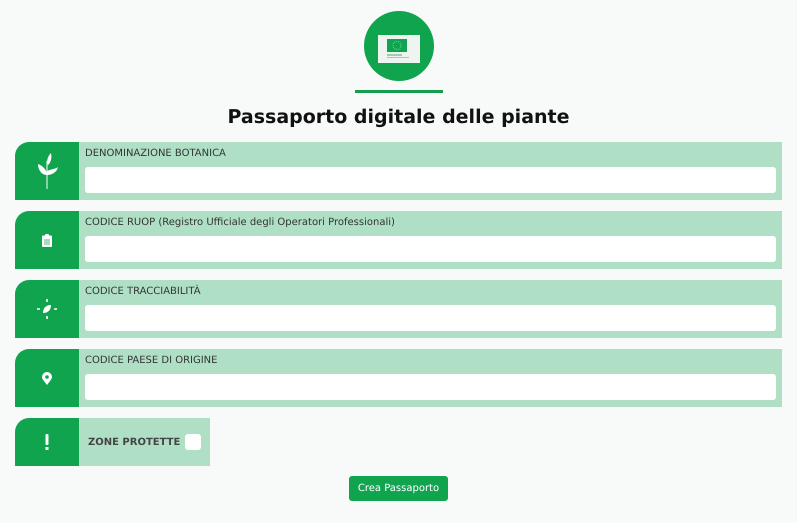 This screenshot has width=797, height=523. I want to click on field-label: CODICE TRACCIABILITÀ, so click(143, 291).